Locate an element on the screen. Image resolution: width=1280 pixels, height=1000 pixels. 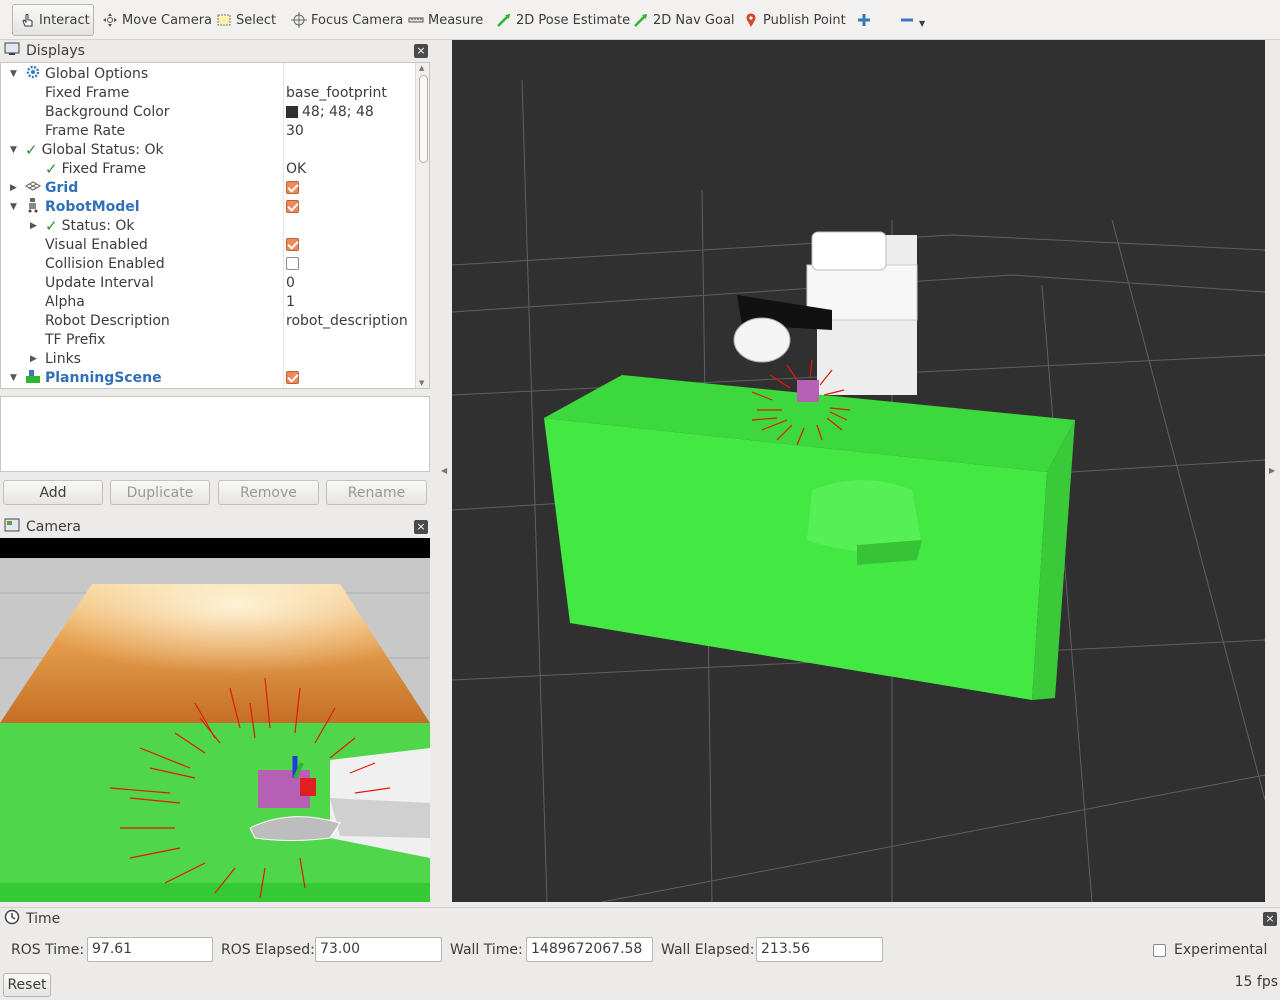
tree-row-collision-enabled: Collision Enabled is located at coordinates (208, 263).